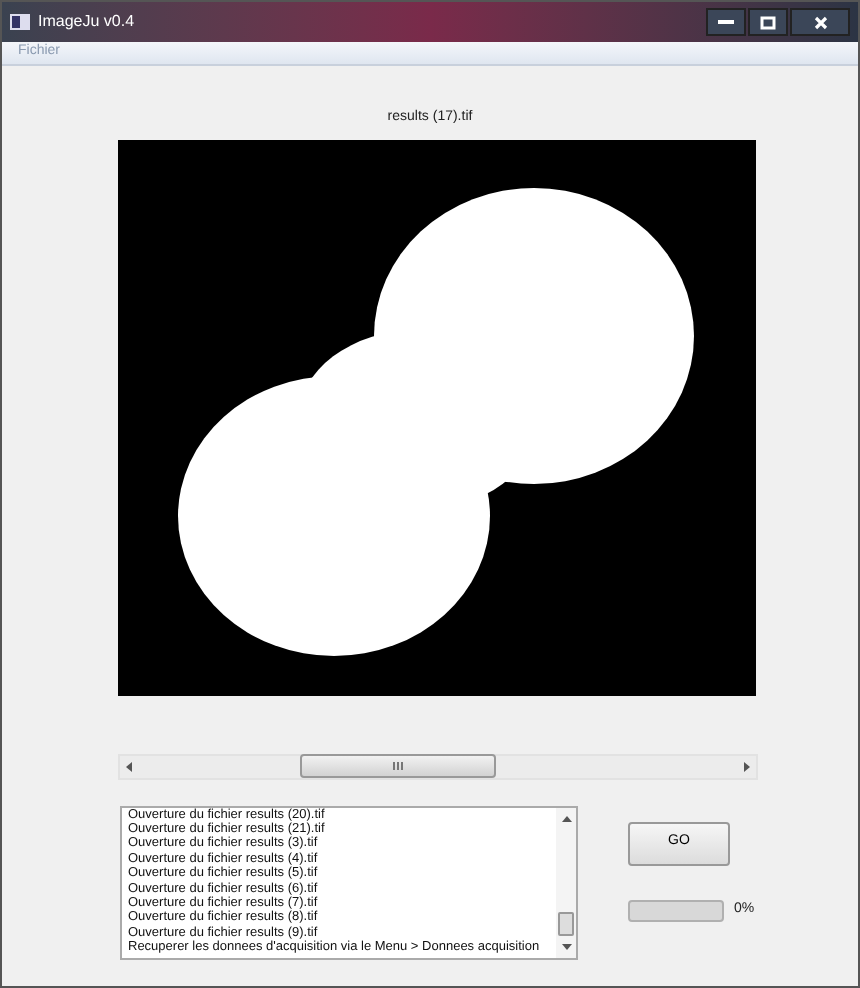 The height and width of the screenshot is (988, 860). I want to click on right-arrow-icon, so click(747, 766).